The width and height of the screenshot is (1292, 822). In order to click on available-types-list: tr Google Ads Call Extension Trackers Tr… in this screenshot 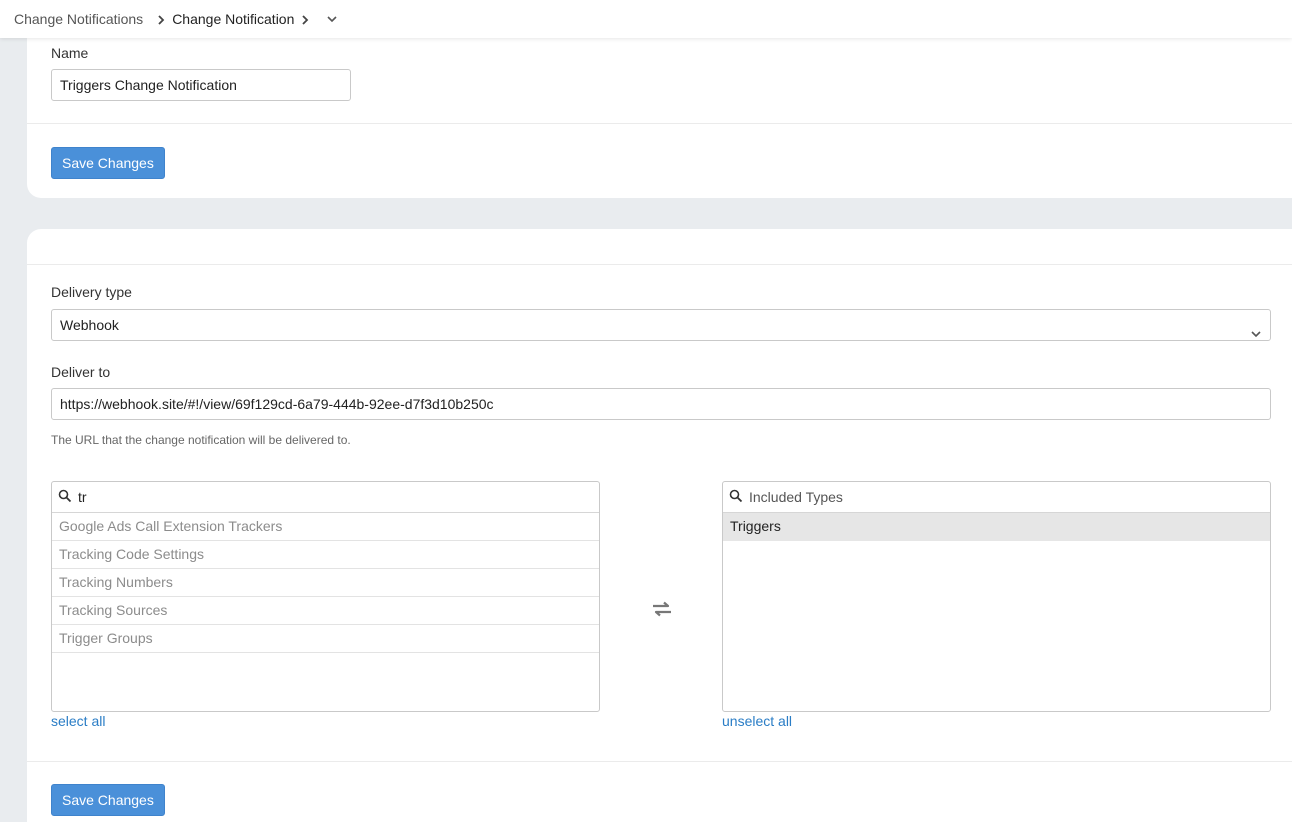, I will do `click(325, 596)`.